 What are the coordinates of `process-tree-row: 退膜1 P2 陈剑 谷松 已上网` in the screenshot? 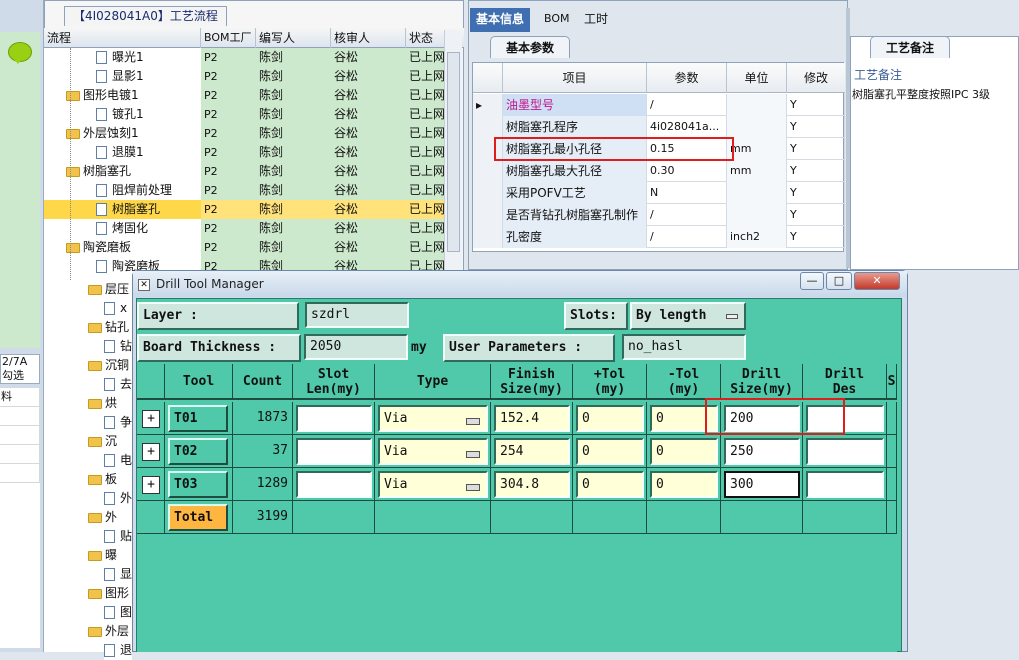 It's located at (244, 152).